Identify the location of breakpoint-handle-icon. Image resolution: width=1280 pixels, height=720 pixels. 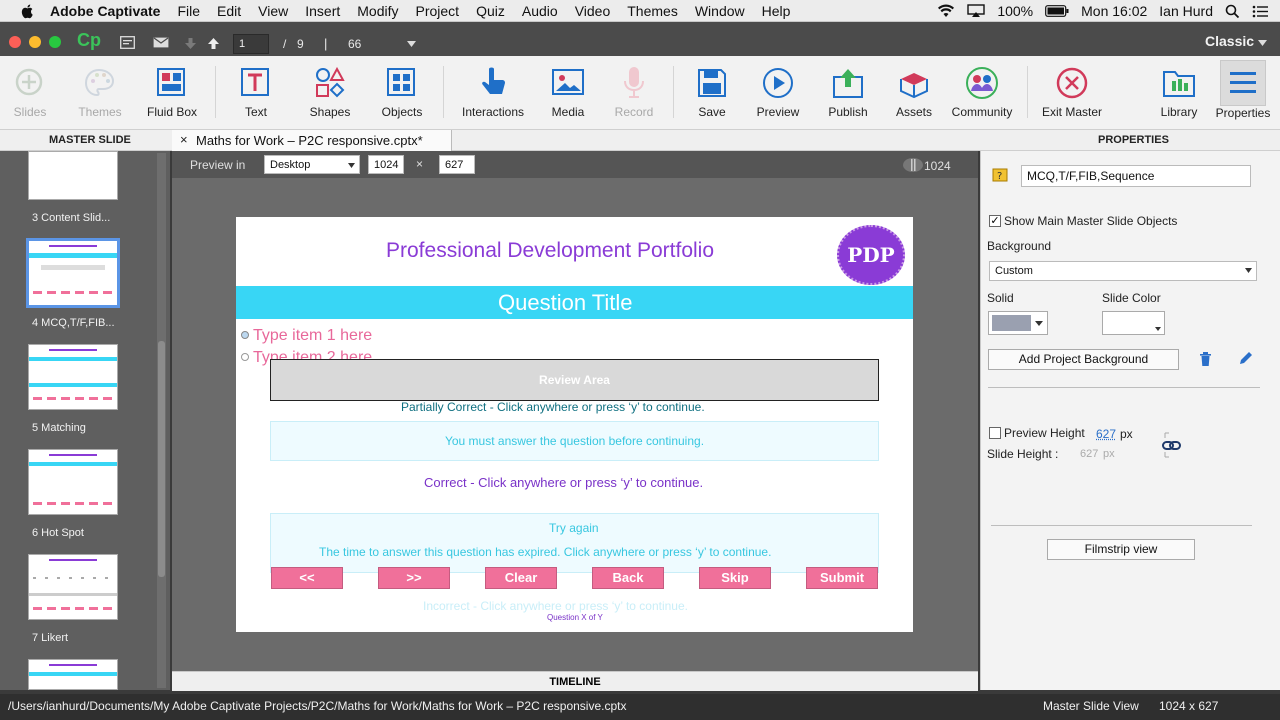
(913, 165).